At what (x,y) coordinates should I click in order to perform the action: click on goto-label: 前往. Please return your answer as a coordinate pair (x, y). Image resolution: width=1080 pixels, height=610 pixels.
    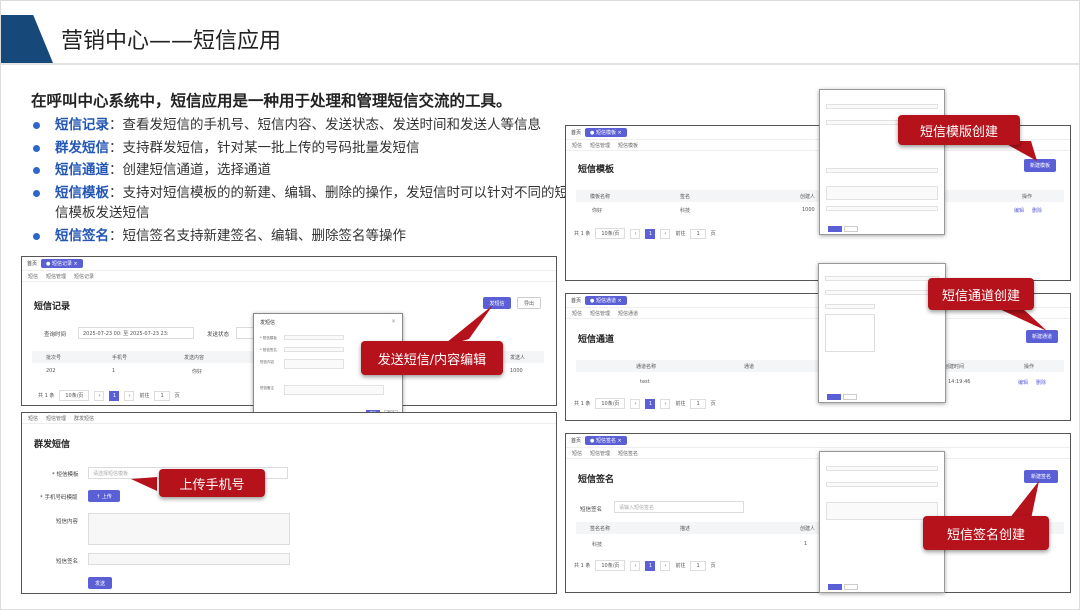
    Looking at the image, I should click on (680, 234).